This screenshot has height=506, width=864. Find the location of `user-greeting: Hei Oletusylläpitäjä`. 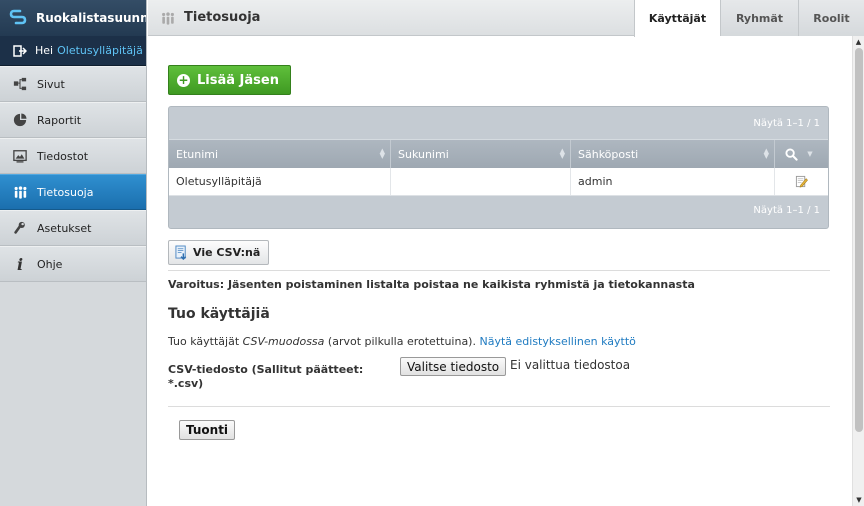

user-greeting: Hei Oletusylläpitäjä is located at coordinates (73, 51).